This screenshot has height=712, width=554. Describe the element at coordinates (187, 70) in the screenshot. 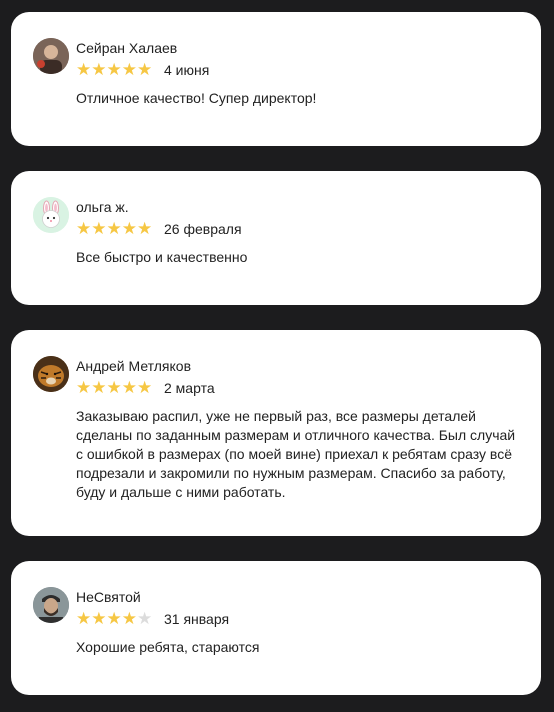

I see `review-date: 4 июня` at that location.